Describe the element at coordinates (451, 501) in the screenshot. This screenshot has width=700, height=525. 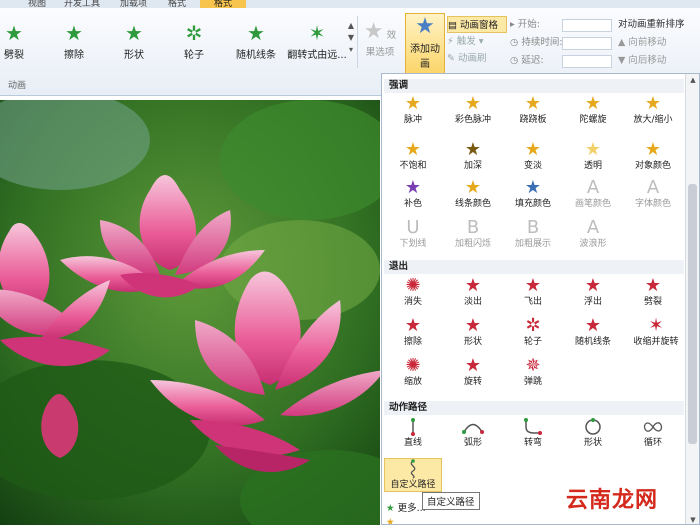
I see `tooltip-custom-path: 自定义路径` at that location.